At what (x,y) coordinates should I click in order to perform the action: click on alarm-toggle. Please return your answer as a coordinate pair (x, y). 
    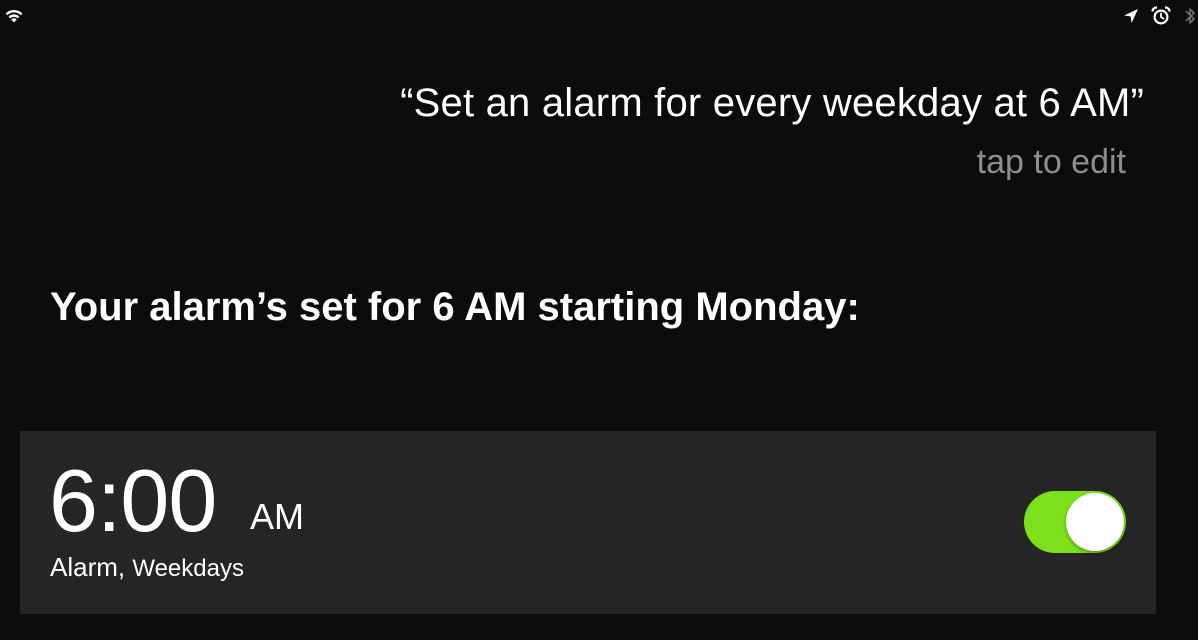
    Looking at the image, I should click on (1075, 522).